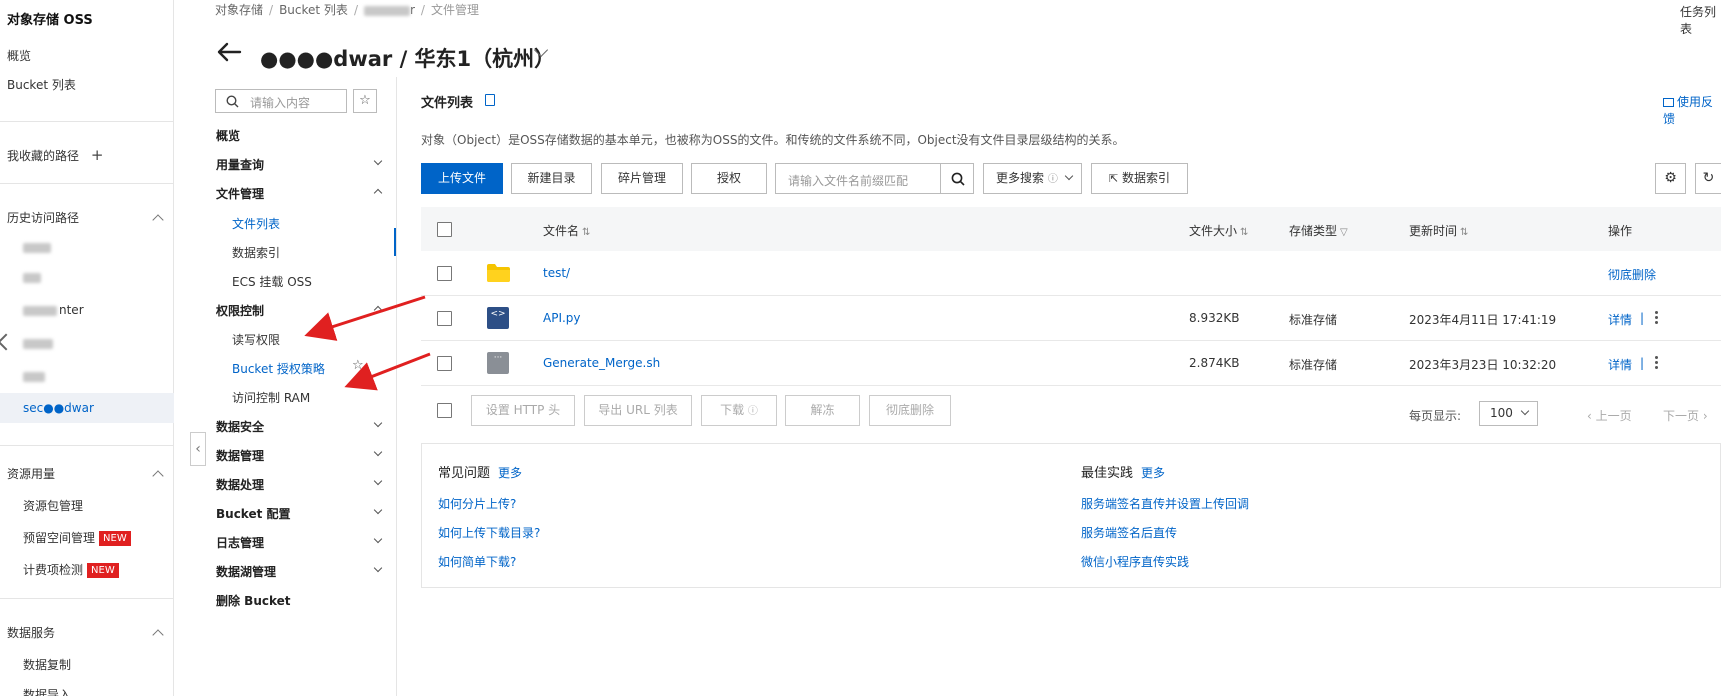 This screenshot has width=1721, height=696. Describe the element at coordinates (246, 571) in the screenshot. I see `nav-data-lake: 数据湖管理` at that location.